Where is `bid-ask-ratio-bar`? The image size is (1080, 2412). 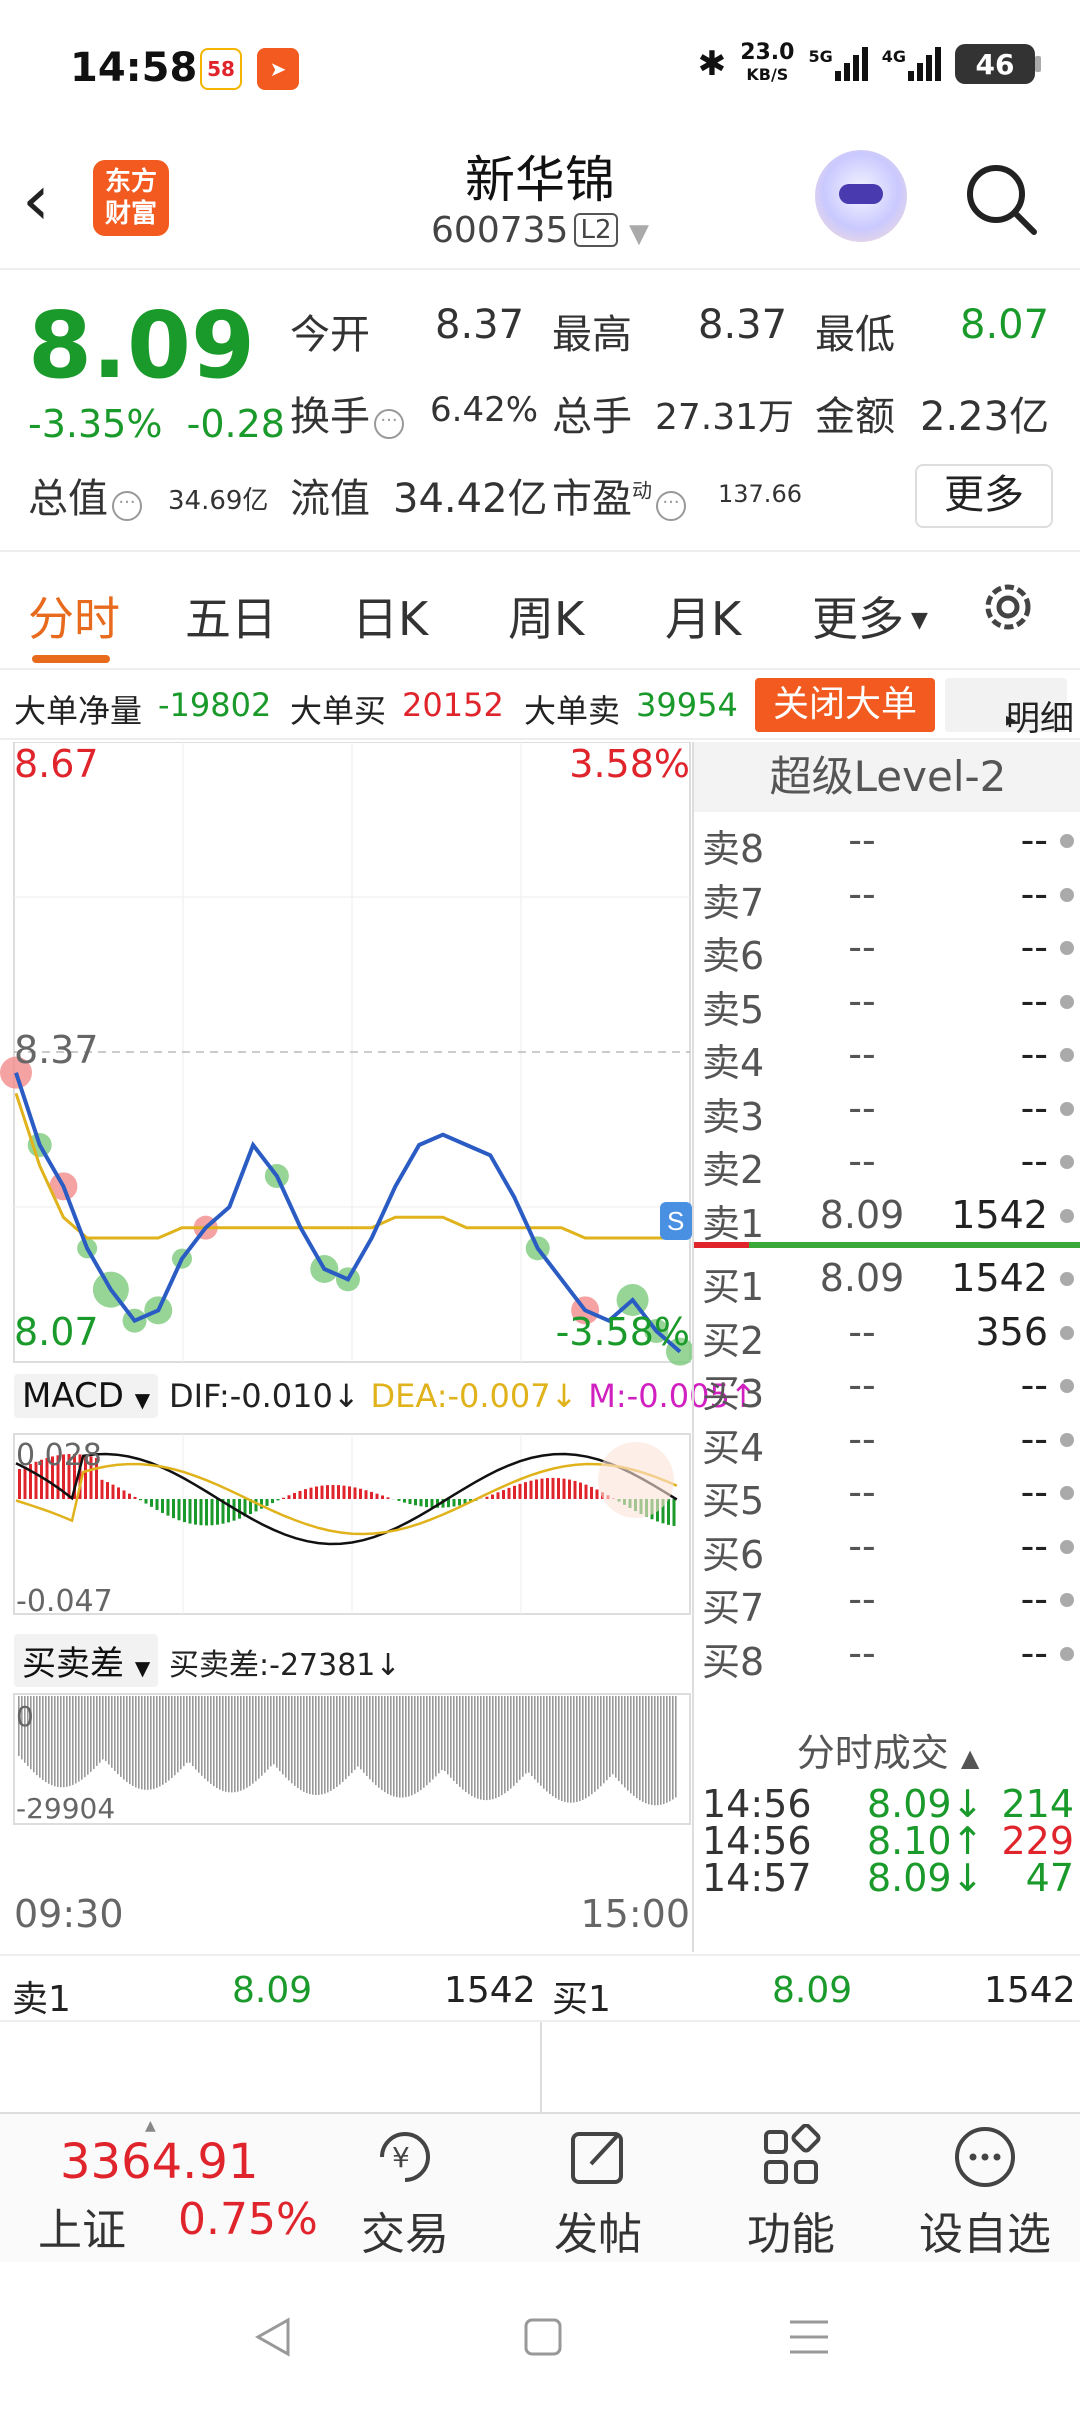 bid-ask-ratio-bar is located at coordinates (887, 1245).